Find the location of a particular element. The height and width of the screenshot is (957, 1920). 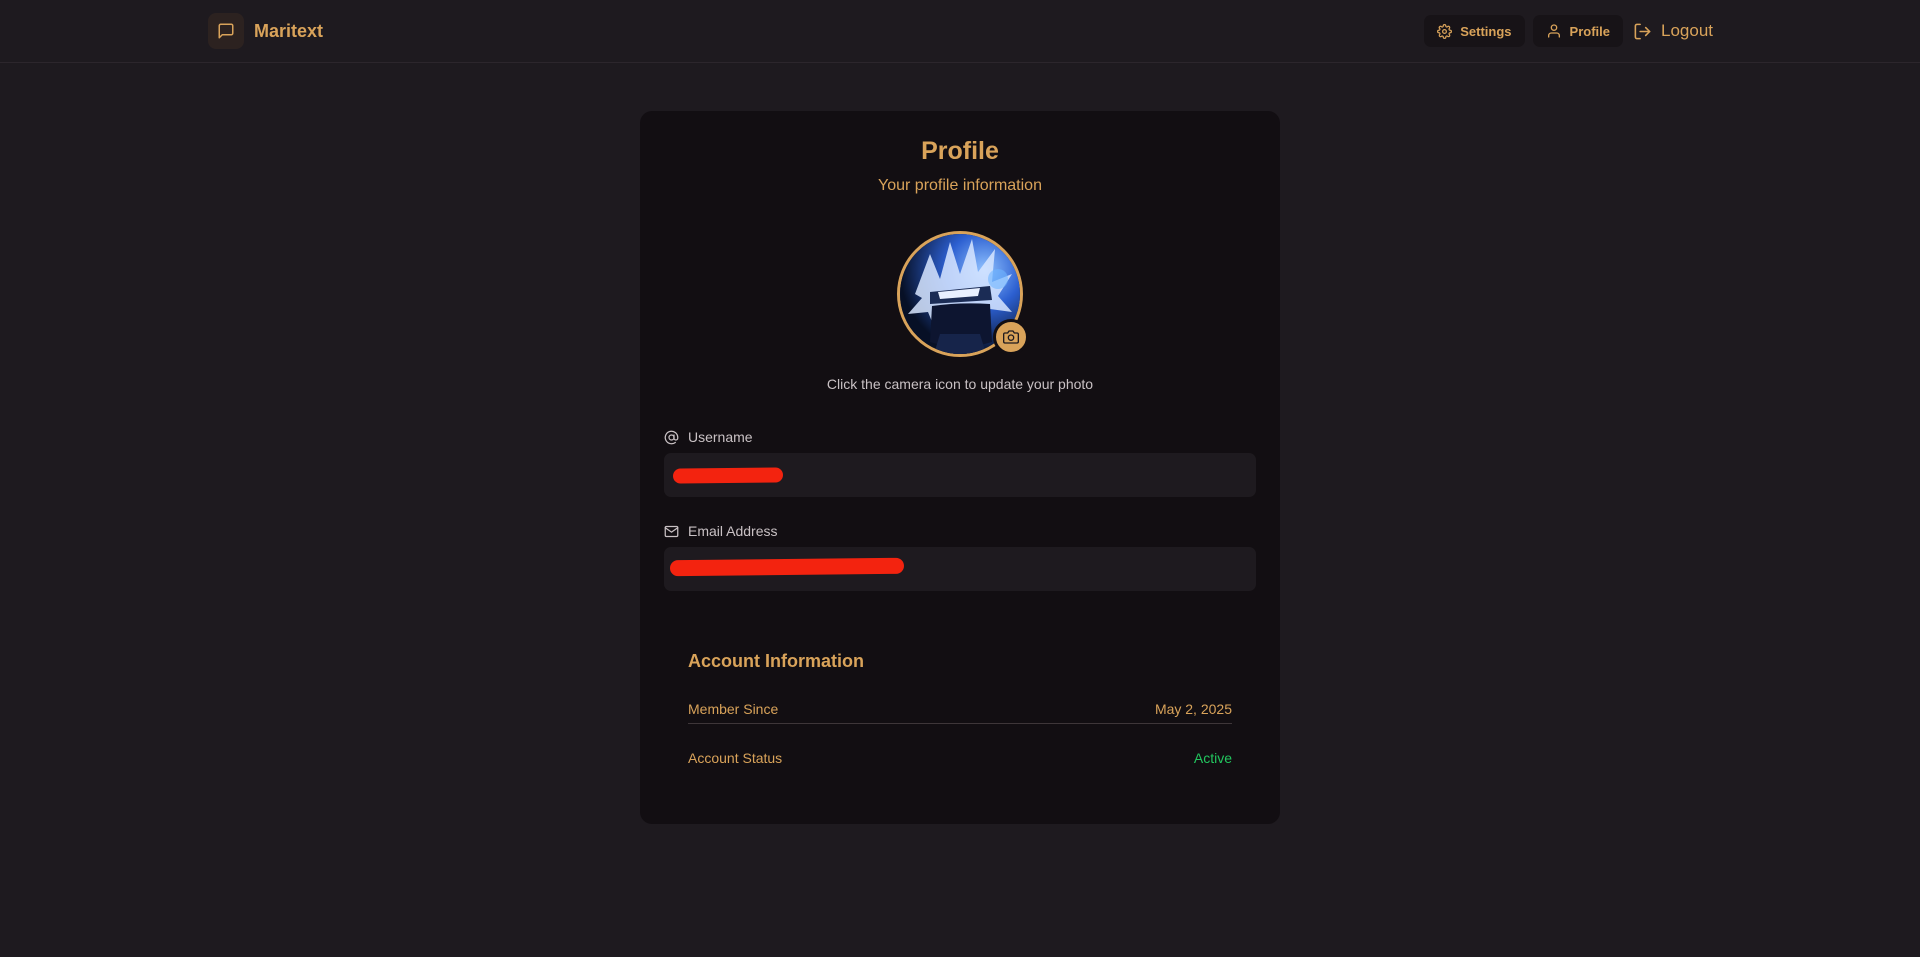

brand: Maritext is located at coordinates (265, 31).